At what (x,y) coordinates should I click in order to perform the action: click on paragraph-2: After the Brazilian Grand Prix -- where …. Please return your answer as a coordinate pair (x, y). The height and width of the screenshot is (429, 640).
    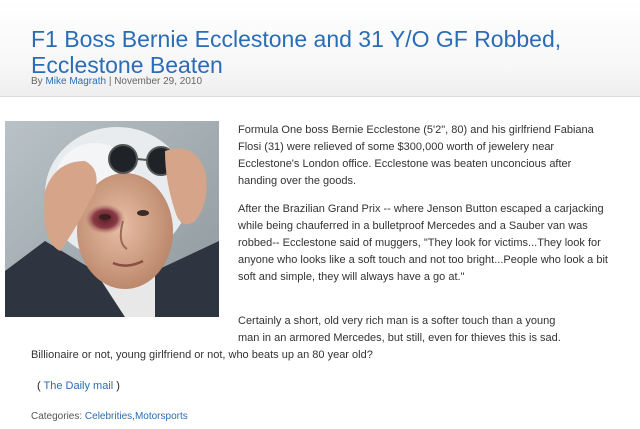
    Looking at the image, I should click on (423, 243).